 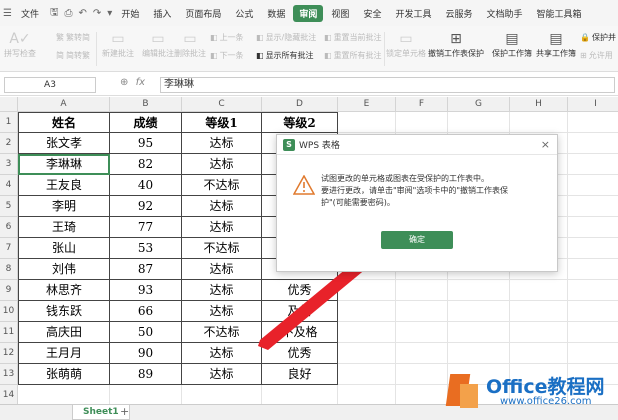 I want to click on table-cell: 李明, so click(x=64, y=206).